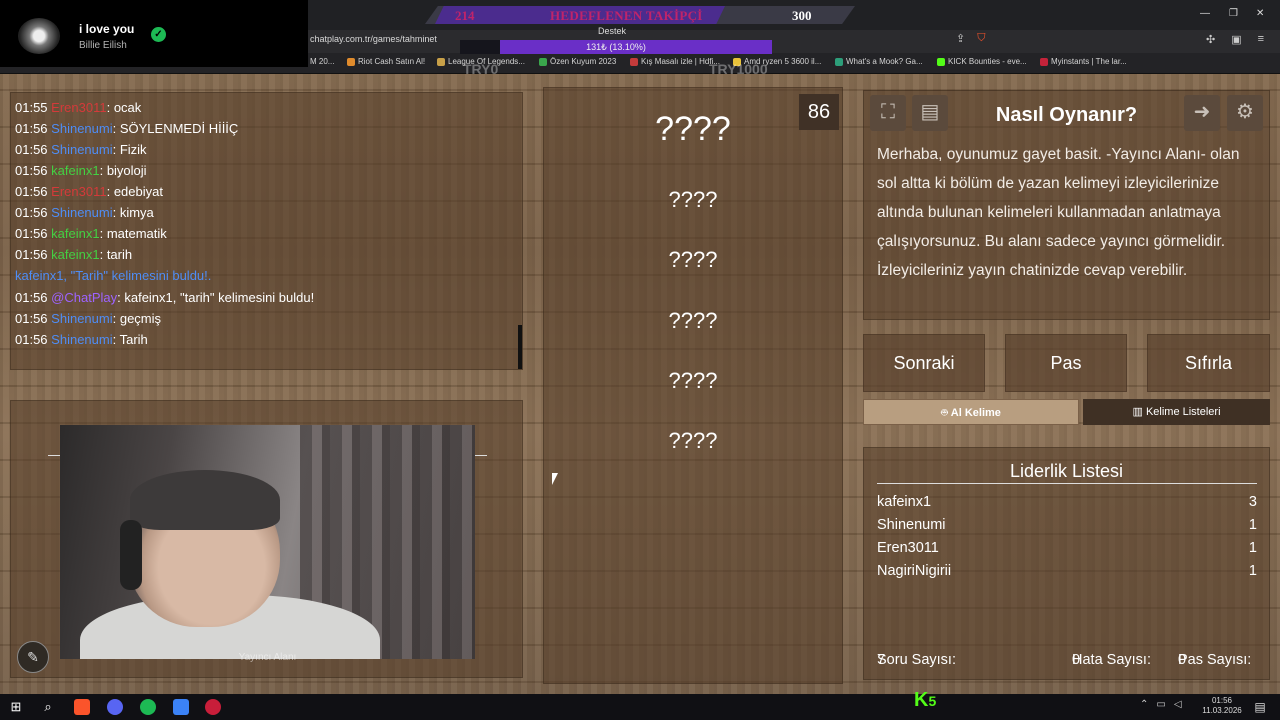 Image resolution: width=1280 pixels, height=720 pixels. I want to click on app-icon, so click(181, 707).